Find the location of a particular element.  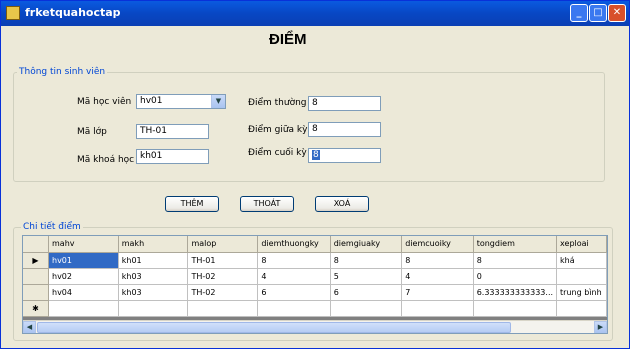

table-cell: 0 is located at coordinates (515, 276).